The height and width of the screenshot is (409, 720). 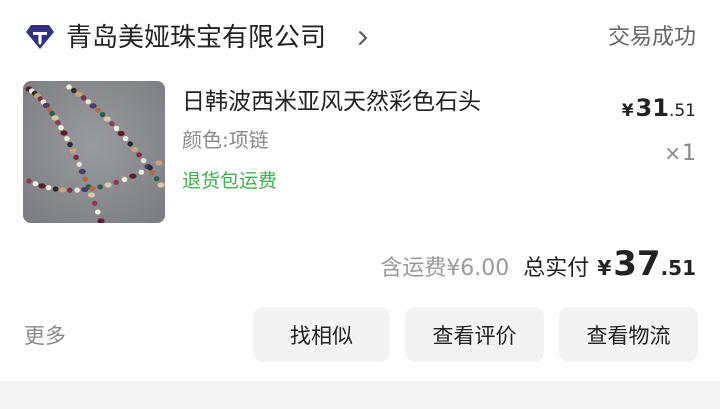 What do you see at coordinates (321, 334) in the screenshot?
I see `find-similar-button: 找相似` at bounding box center [321, 334].